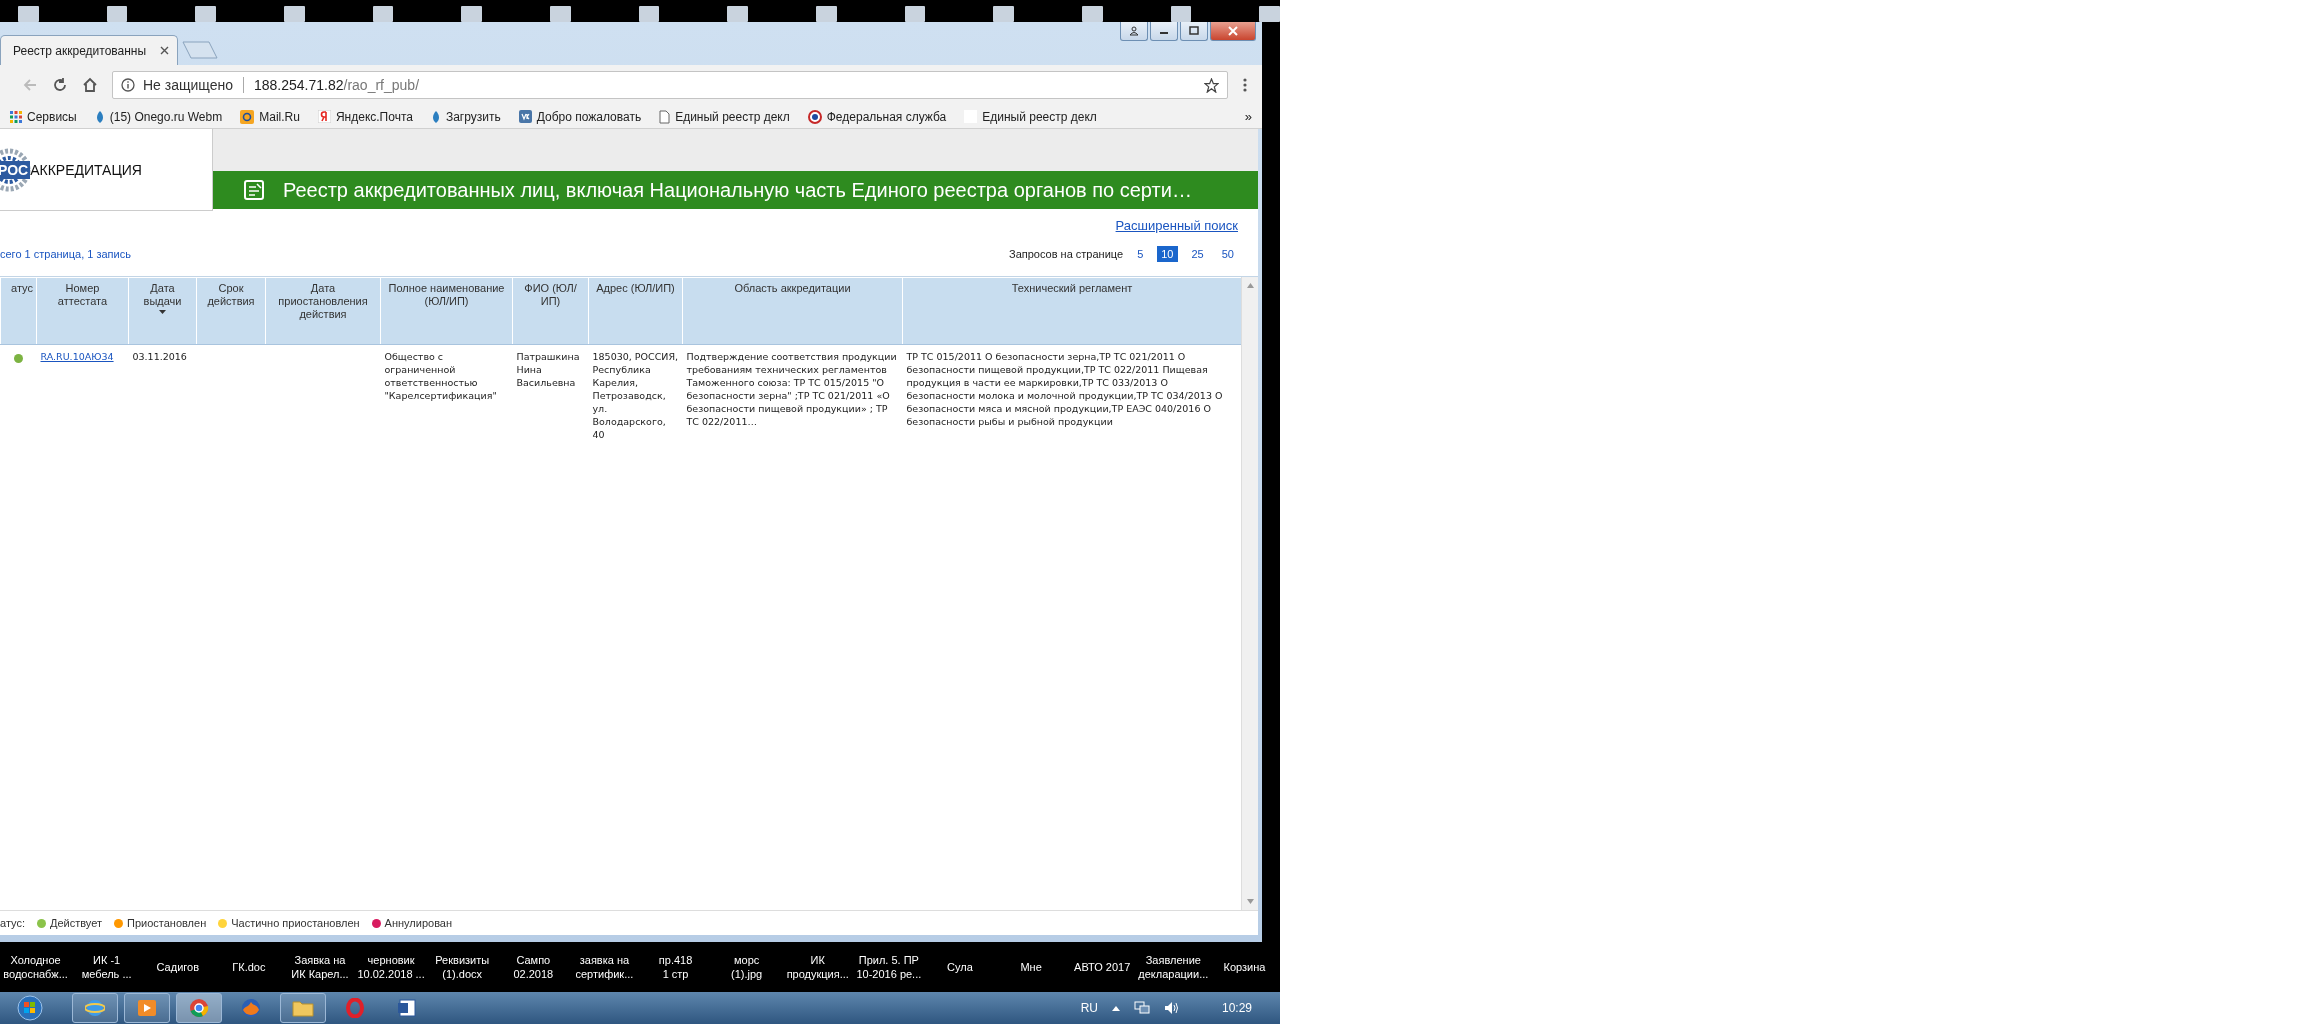  What do you see at coordinates (635, 311) in the screenshot?
I see `column-header: Адрес (ЮЛ/ИП)` at bounding box center [635, 311].